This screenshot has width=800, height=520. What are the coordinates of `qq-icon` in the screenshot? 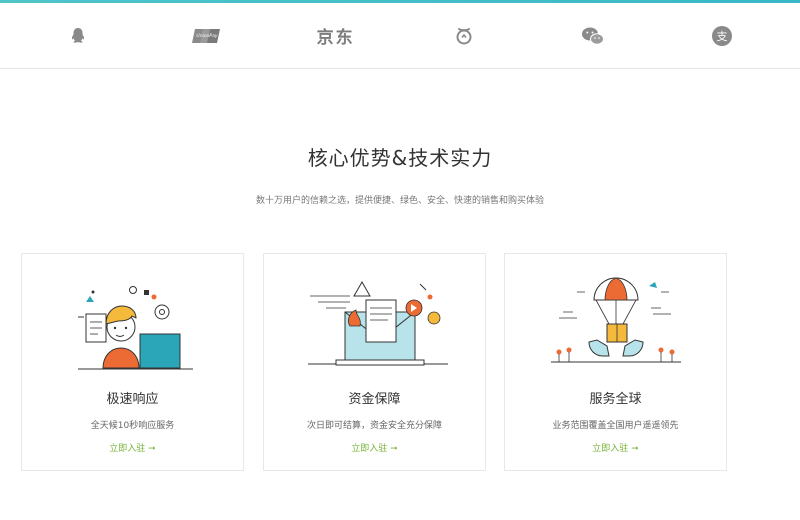 It's located at (78, 35).